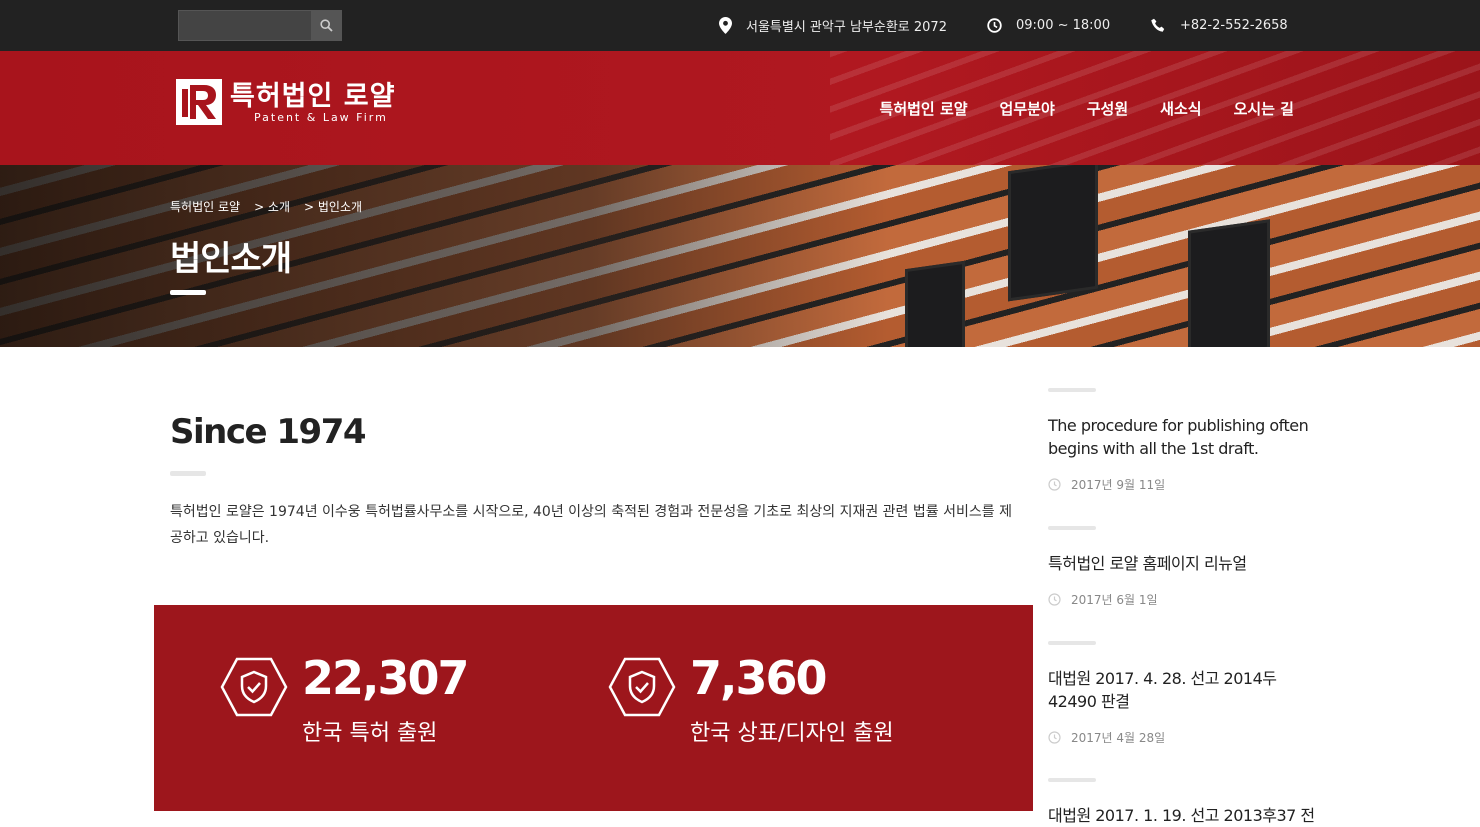 This screenshot has height=827, width=1480. What do you see at coordinates (272, 206) in the screenshot?
I see `breadcrumb-section: > 소개` at bounding box center [272, 206].